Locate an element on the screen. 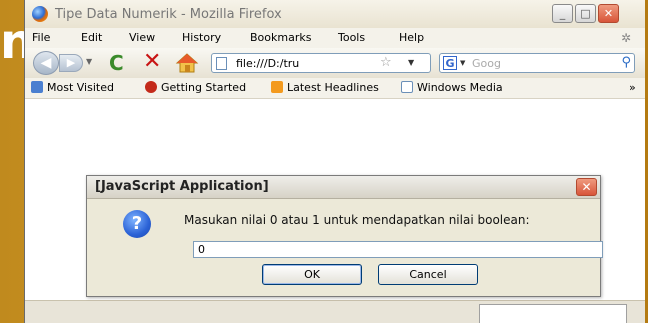 This screenshot has width=648, height=323. dialog-close-button: ✕ is located at coordinates (586, 187).